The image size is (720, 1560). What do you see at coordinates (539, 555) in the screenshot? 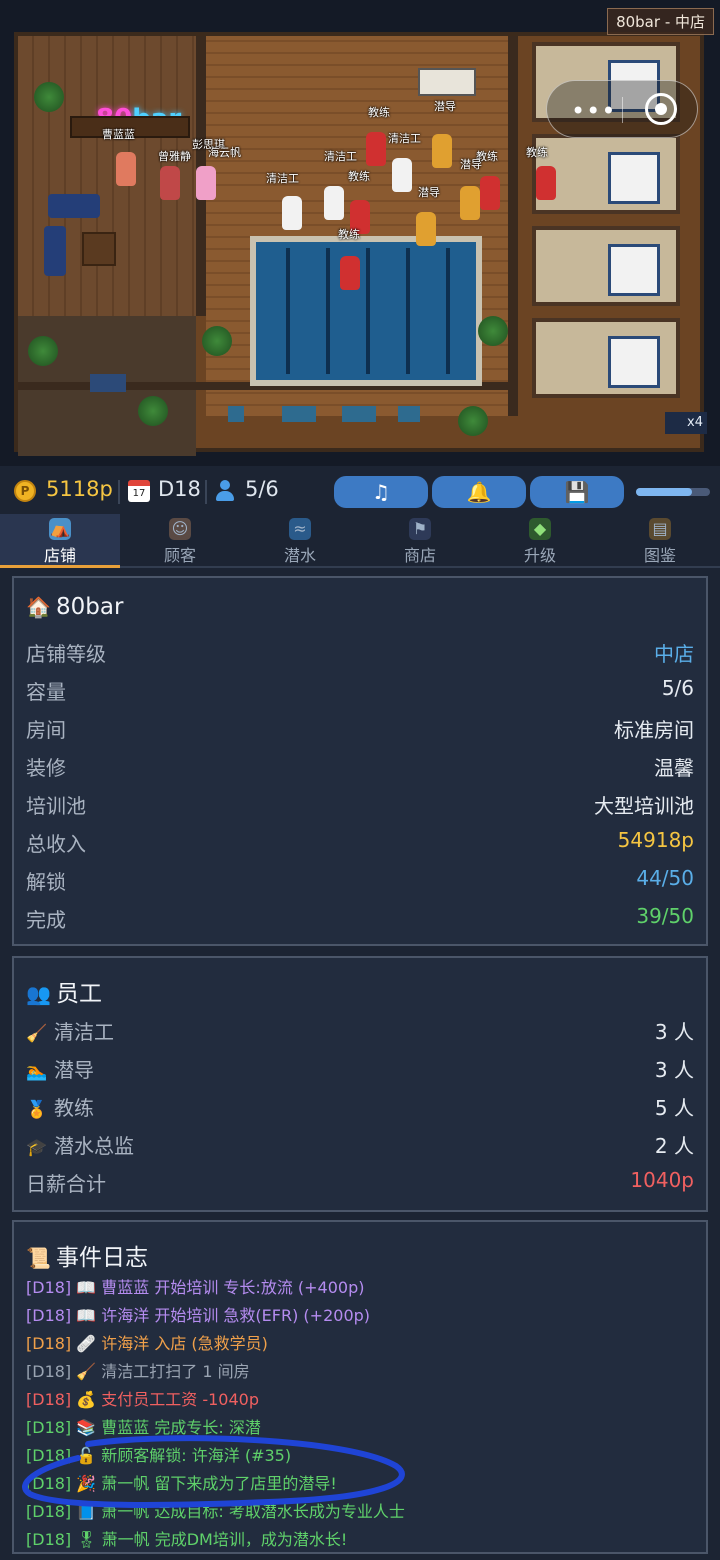
I see `tab-label: 升级` at bounding box center [539, 555].